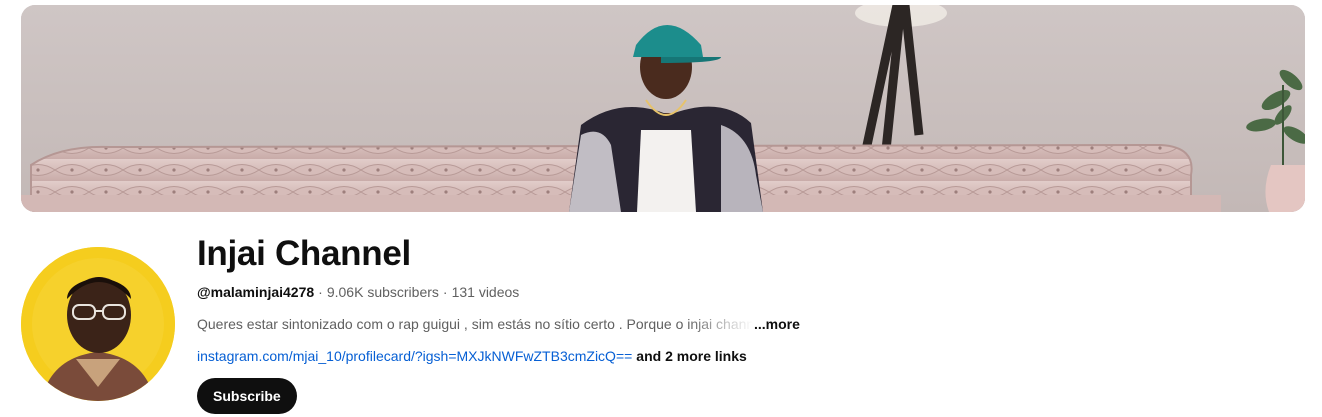 This screenshot has height=417, width=1322. What do you see at coordinates (304, 253) in the screenshot?
I see `channel-title: Injai Channel` at bounding box center [304, 253].